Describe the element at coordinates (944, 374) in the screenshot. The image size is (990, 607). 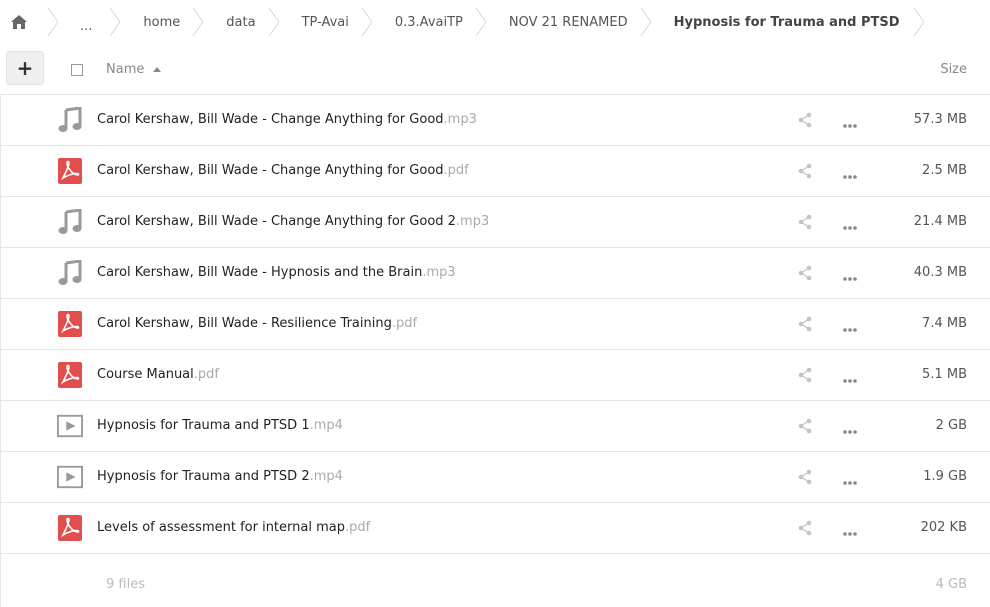
I see `file-size: 5.1 MB` at that location.